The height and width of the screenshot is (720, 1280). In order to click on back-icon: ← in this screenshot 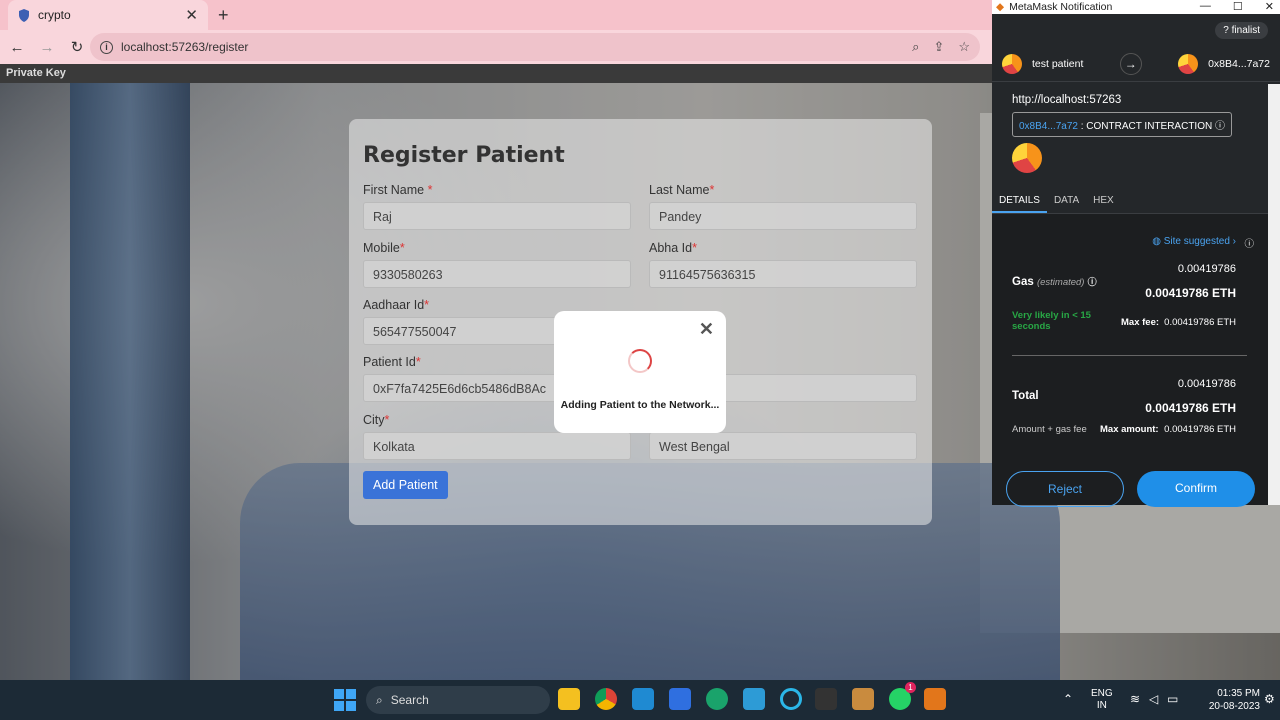, I will do `click(17, 47)`.